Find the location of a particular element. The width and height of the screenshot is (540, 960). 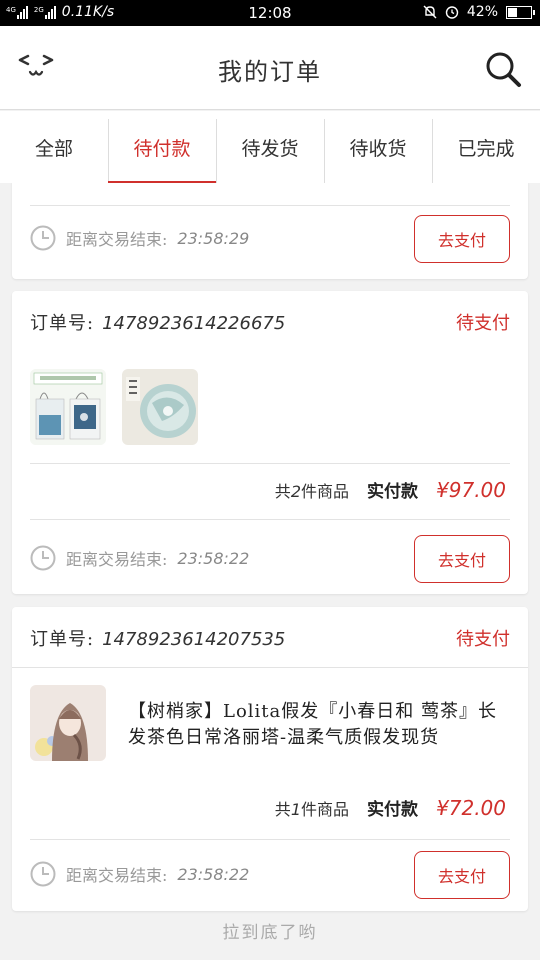

tea-plate-product-image is located at coordinates (160, 407).